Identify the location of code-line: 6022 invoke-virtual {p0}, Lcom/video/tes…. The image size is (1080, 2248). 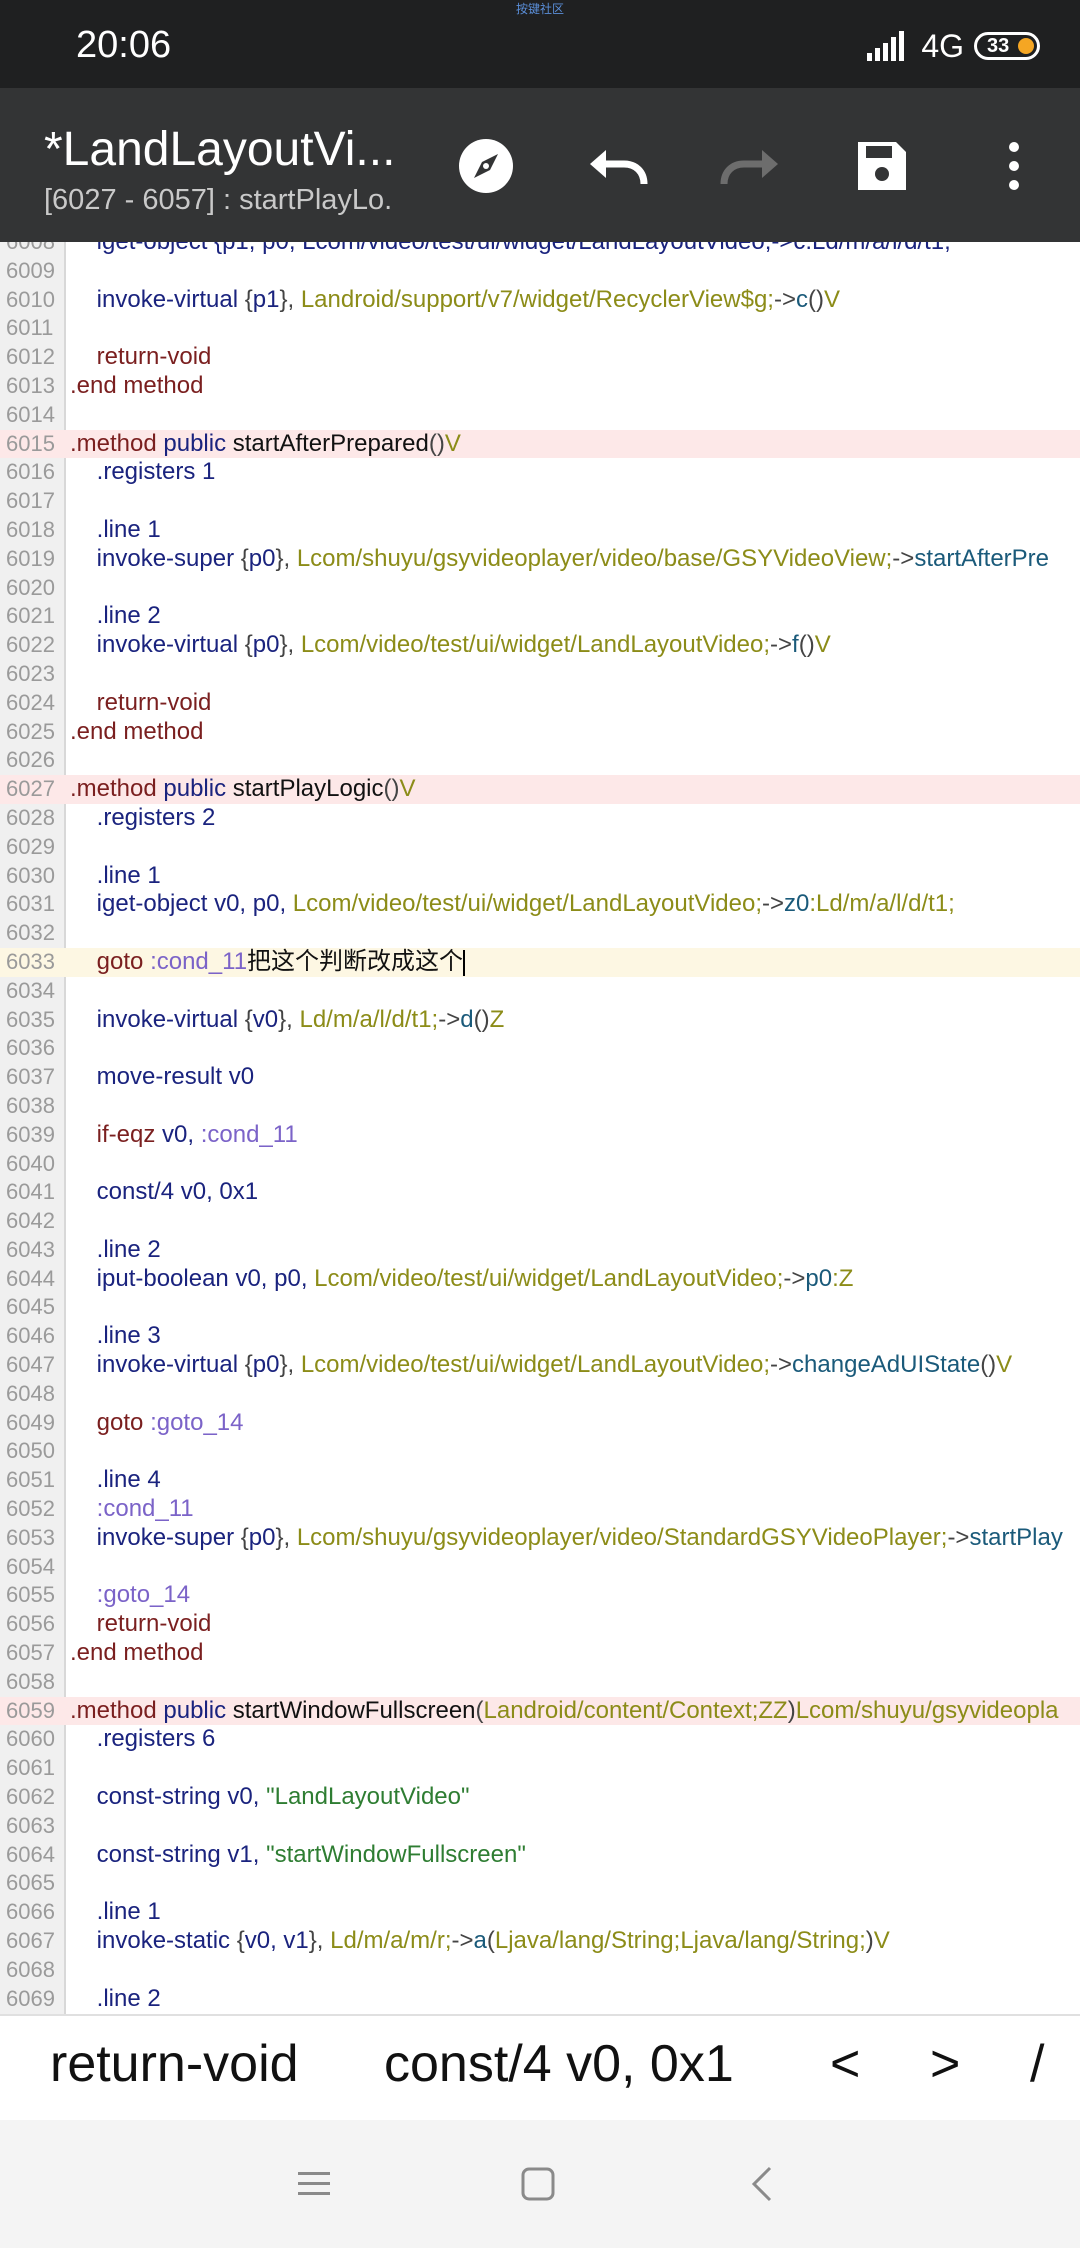
(540, 645).